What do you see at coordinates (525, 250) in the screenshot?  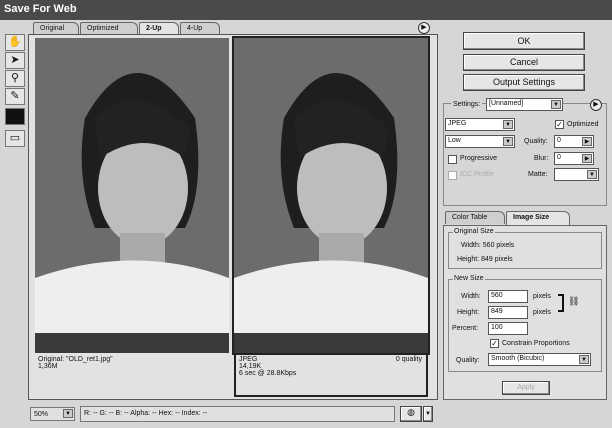 I see `original-size-group` at bounding box center [525, 250].